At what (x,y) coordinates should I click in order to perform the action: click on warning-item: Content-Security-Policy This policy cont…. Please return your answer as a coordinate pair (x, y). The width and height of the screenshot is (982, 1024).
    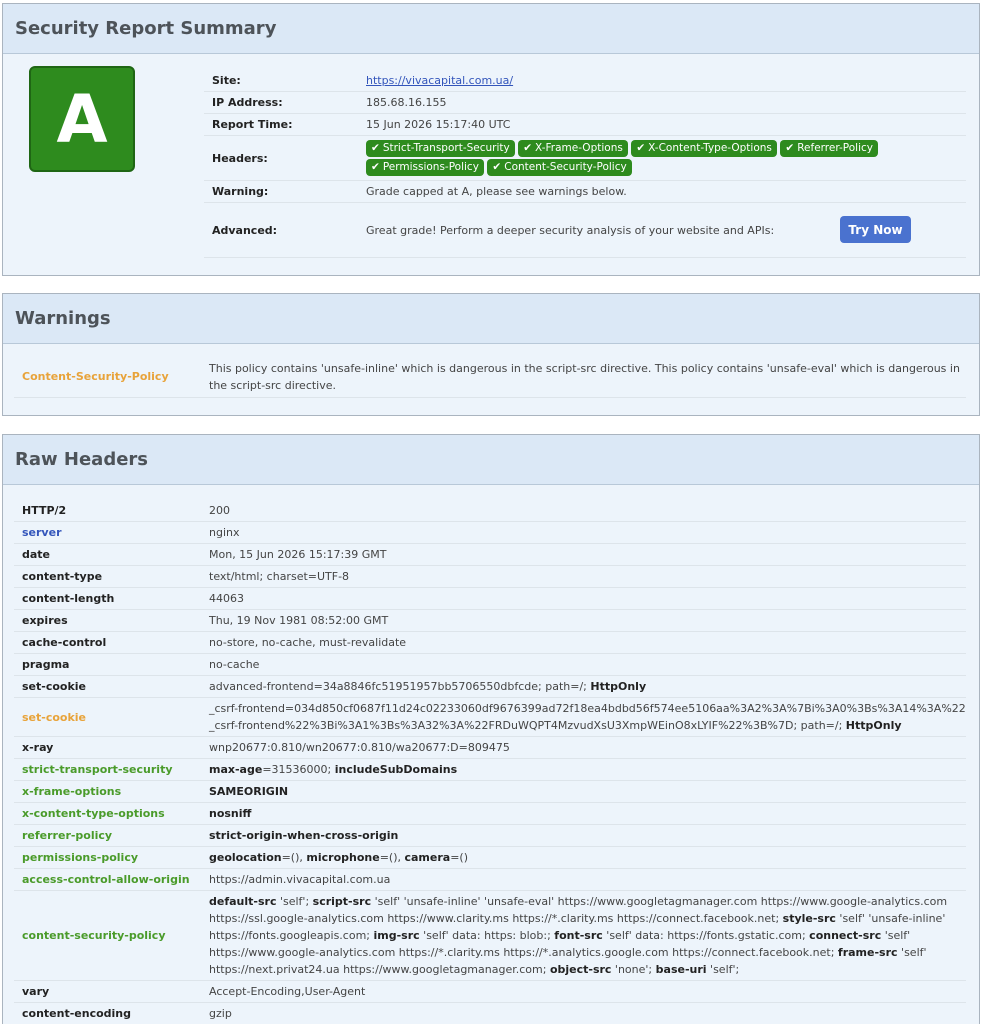
    Looking at the image, I should click on (490, 377).